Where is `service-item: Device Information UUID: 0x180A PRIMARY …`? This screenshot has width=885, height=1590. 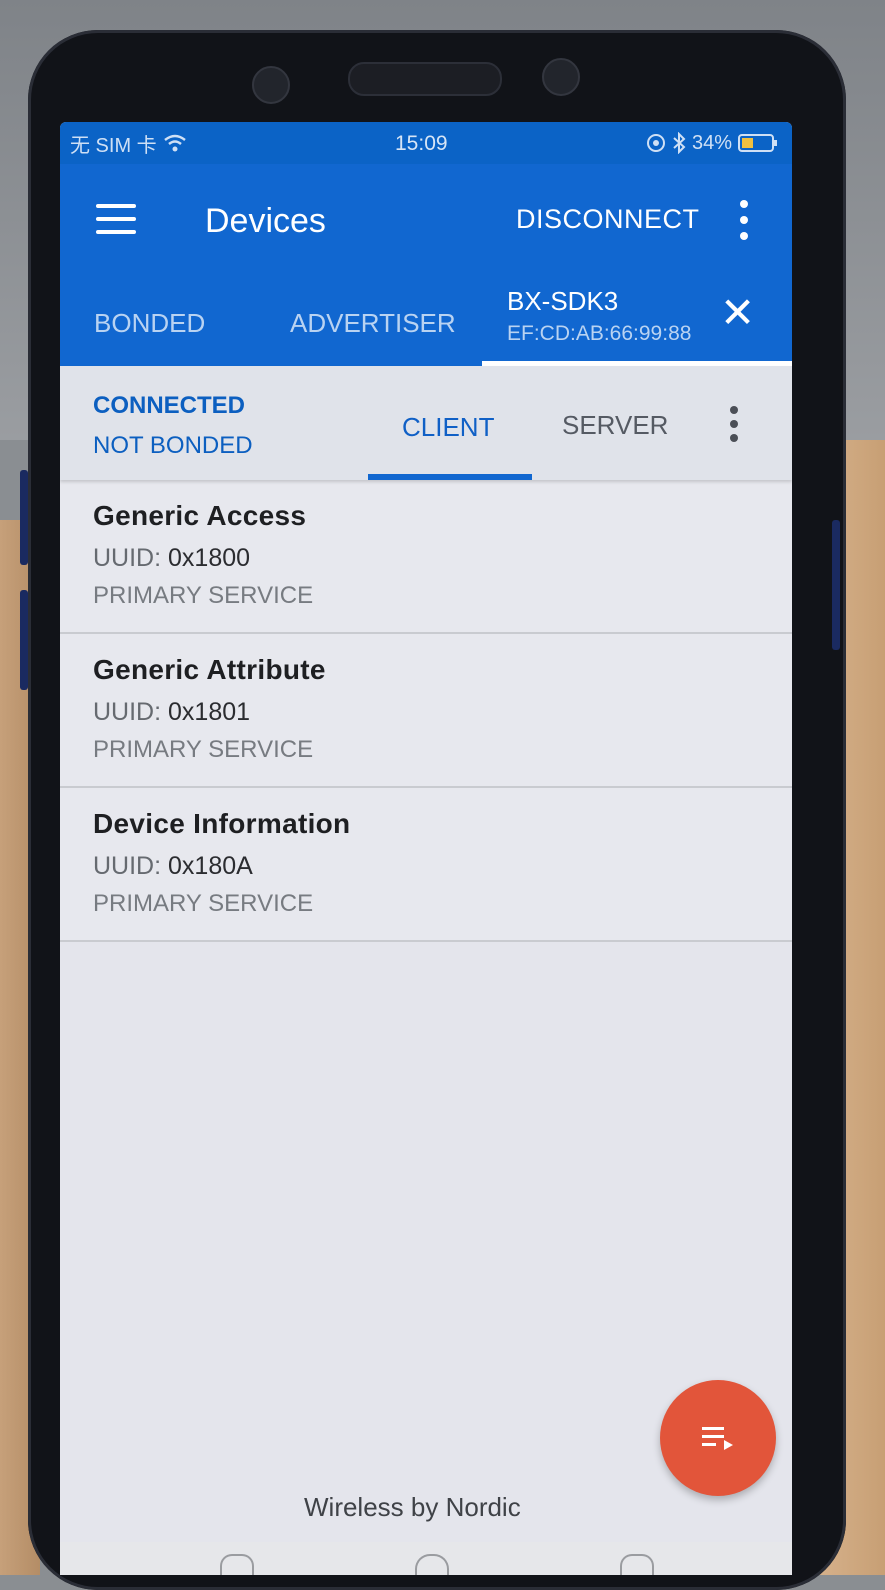
service-item: Device Information UUID: 0x180A PRIMARY … is located at coordinates (426, 865).